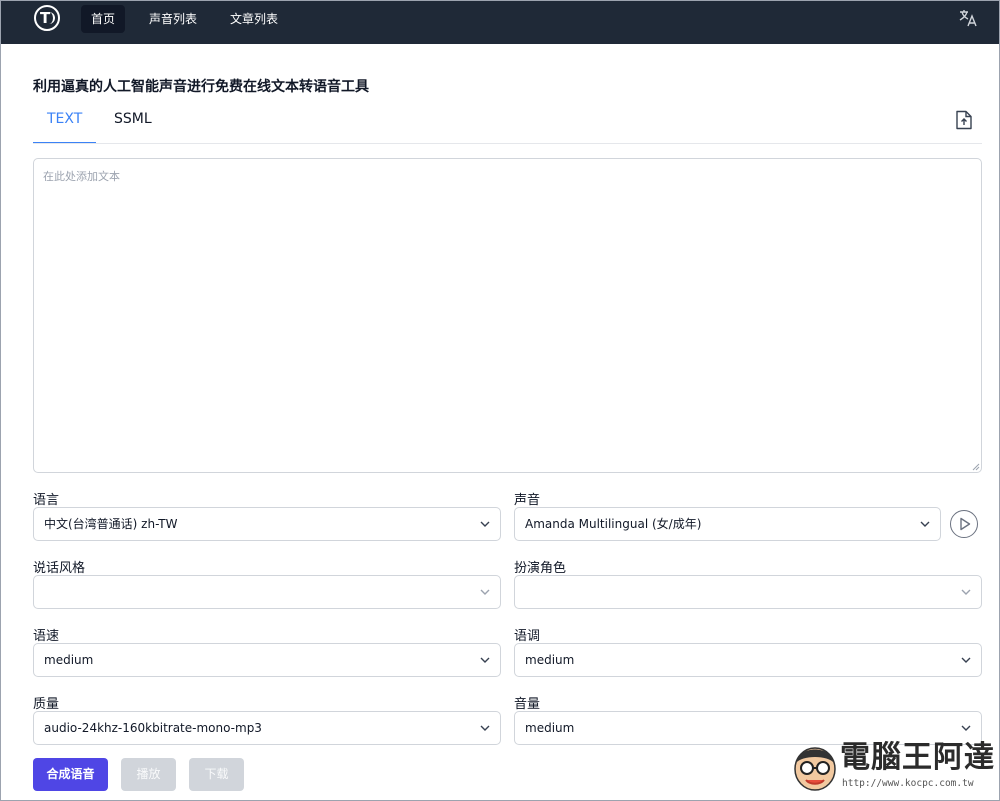 This screenshot has width=1000, height=801. I want to click on style-select, so click(267, 592).